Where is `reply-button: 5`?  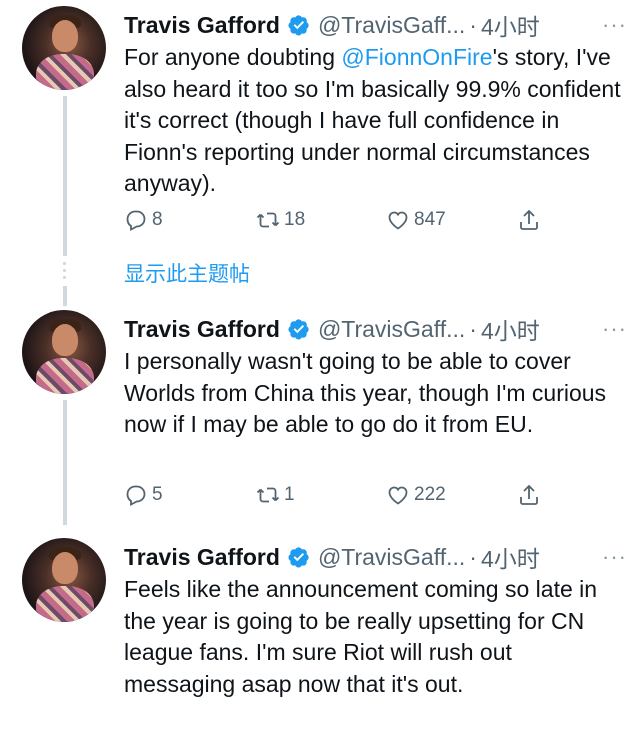 reply-button: 5 is located at coordinates (143, 495).